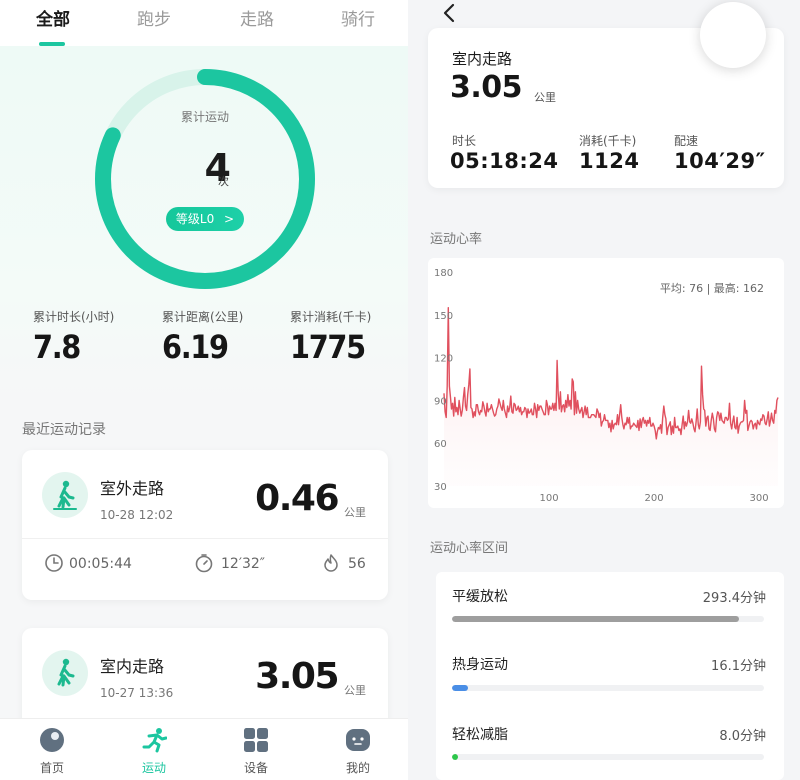 This screenshot has height=780, width=800. What do you see at coordinates (480, 597) in the screenshot?
I see `zone-name: 平缓放松` at bounding box center [480, 597].